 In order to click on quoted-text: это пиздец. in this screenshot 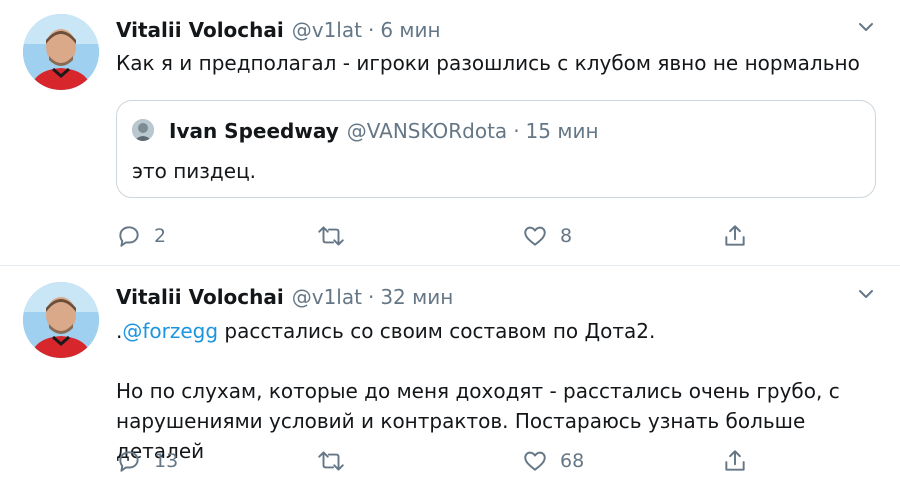, I will do `click(194, 171)`.